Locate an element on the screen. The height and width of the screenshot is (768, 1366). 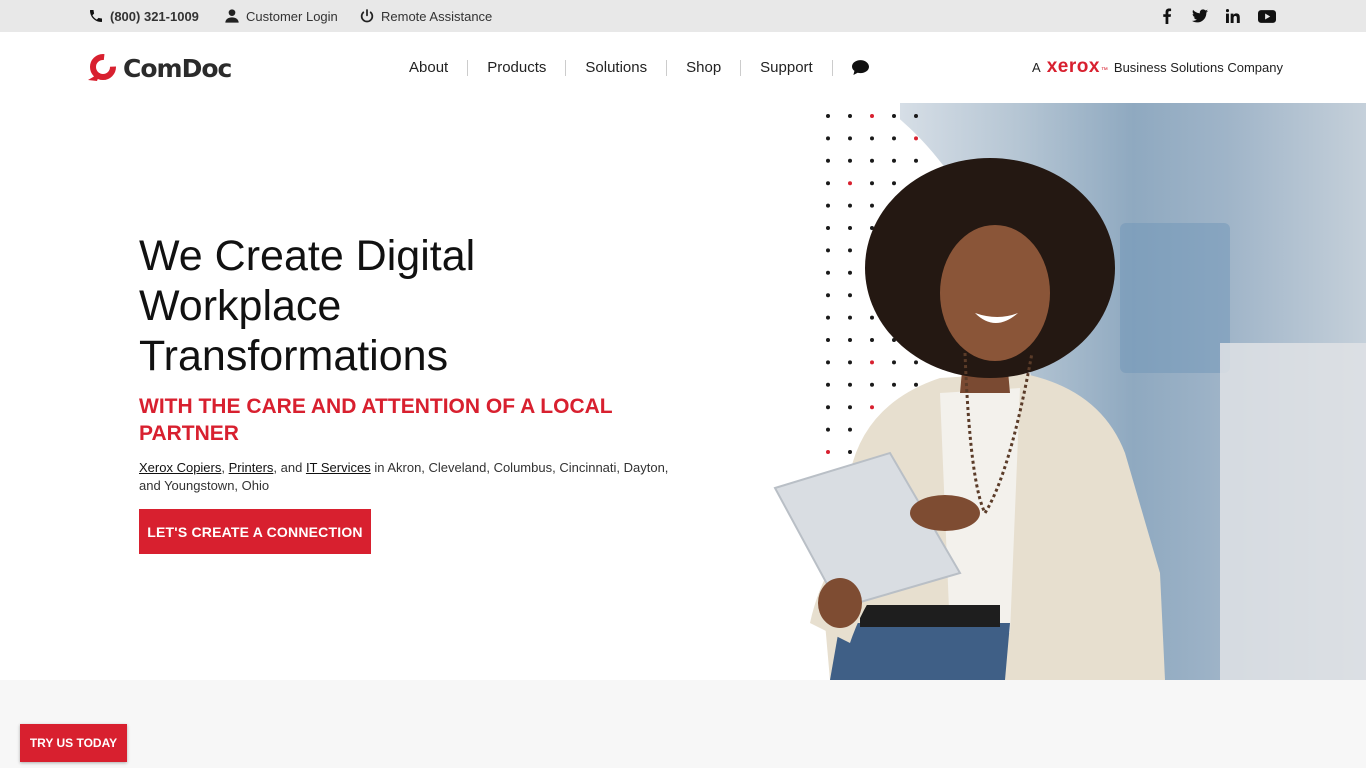
phone-number: (800) 321-1009 is located at coordinates (154, 16).